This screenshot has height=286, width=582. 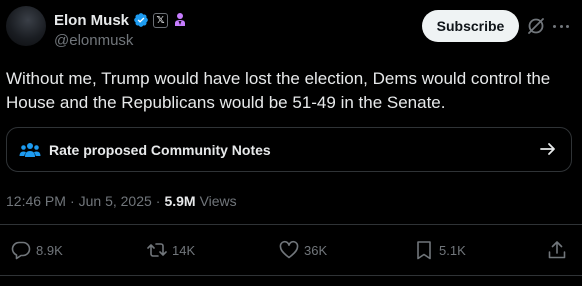 What do you see at coordinates (536, 26) in the screenshot?
I see `grok-icon` at bounding box center [536, 26].